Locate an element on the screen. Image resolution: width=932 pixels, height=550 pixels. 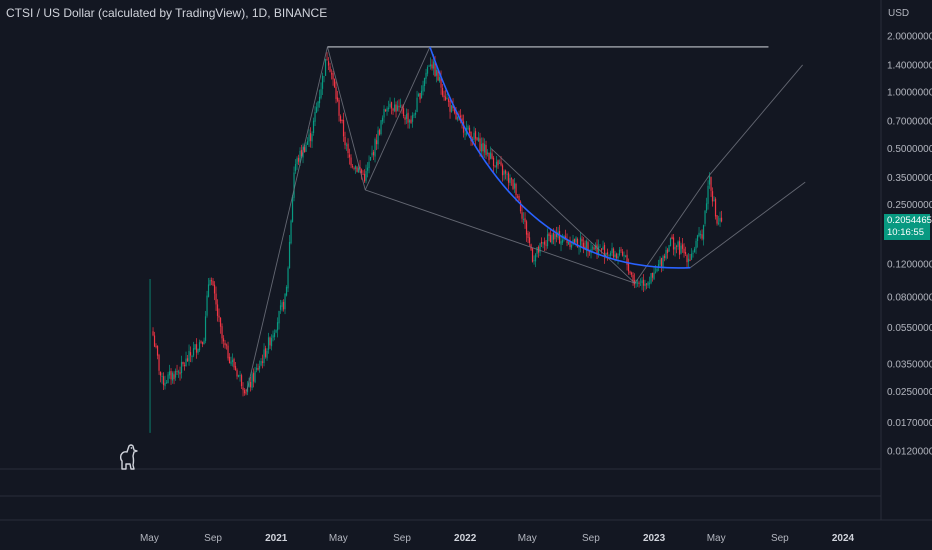
time-tick-4: Sep is located at coordinates (402, 538).